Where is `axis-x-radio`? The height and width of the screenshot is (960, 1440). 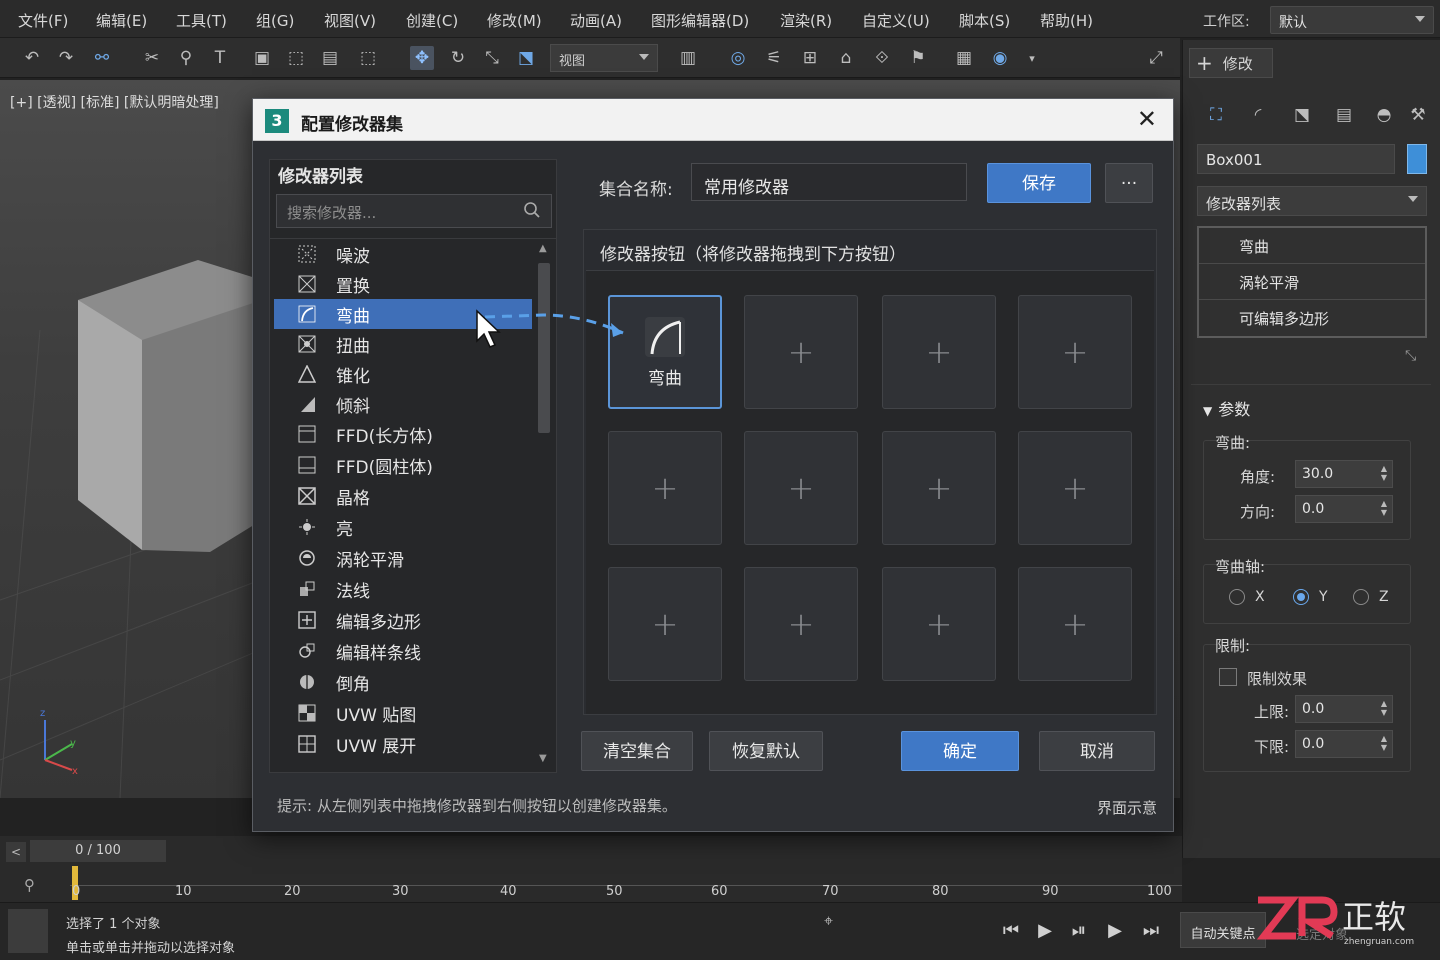
axis-x-radio is located at coordinates (1237, 597).